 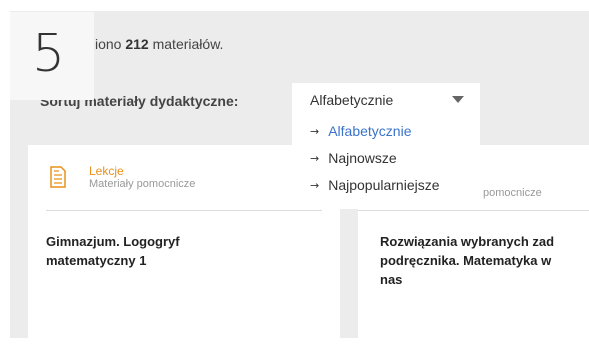 I want to click on card-title: Gimnazjum. Logogryf matematyczny 1, so click(x=113, y=251).